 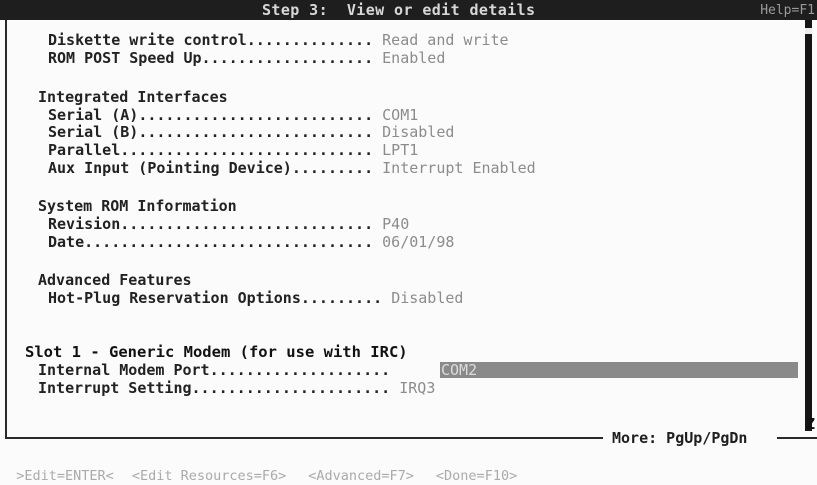 I want to click on setting-label: ROM POST Speed Up, so click(x=125, y=58).